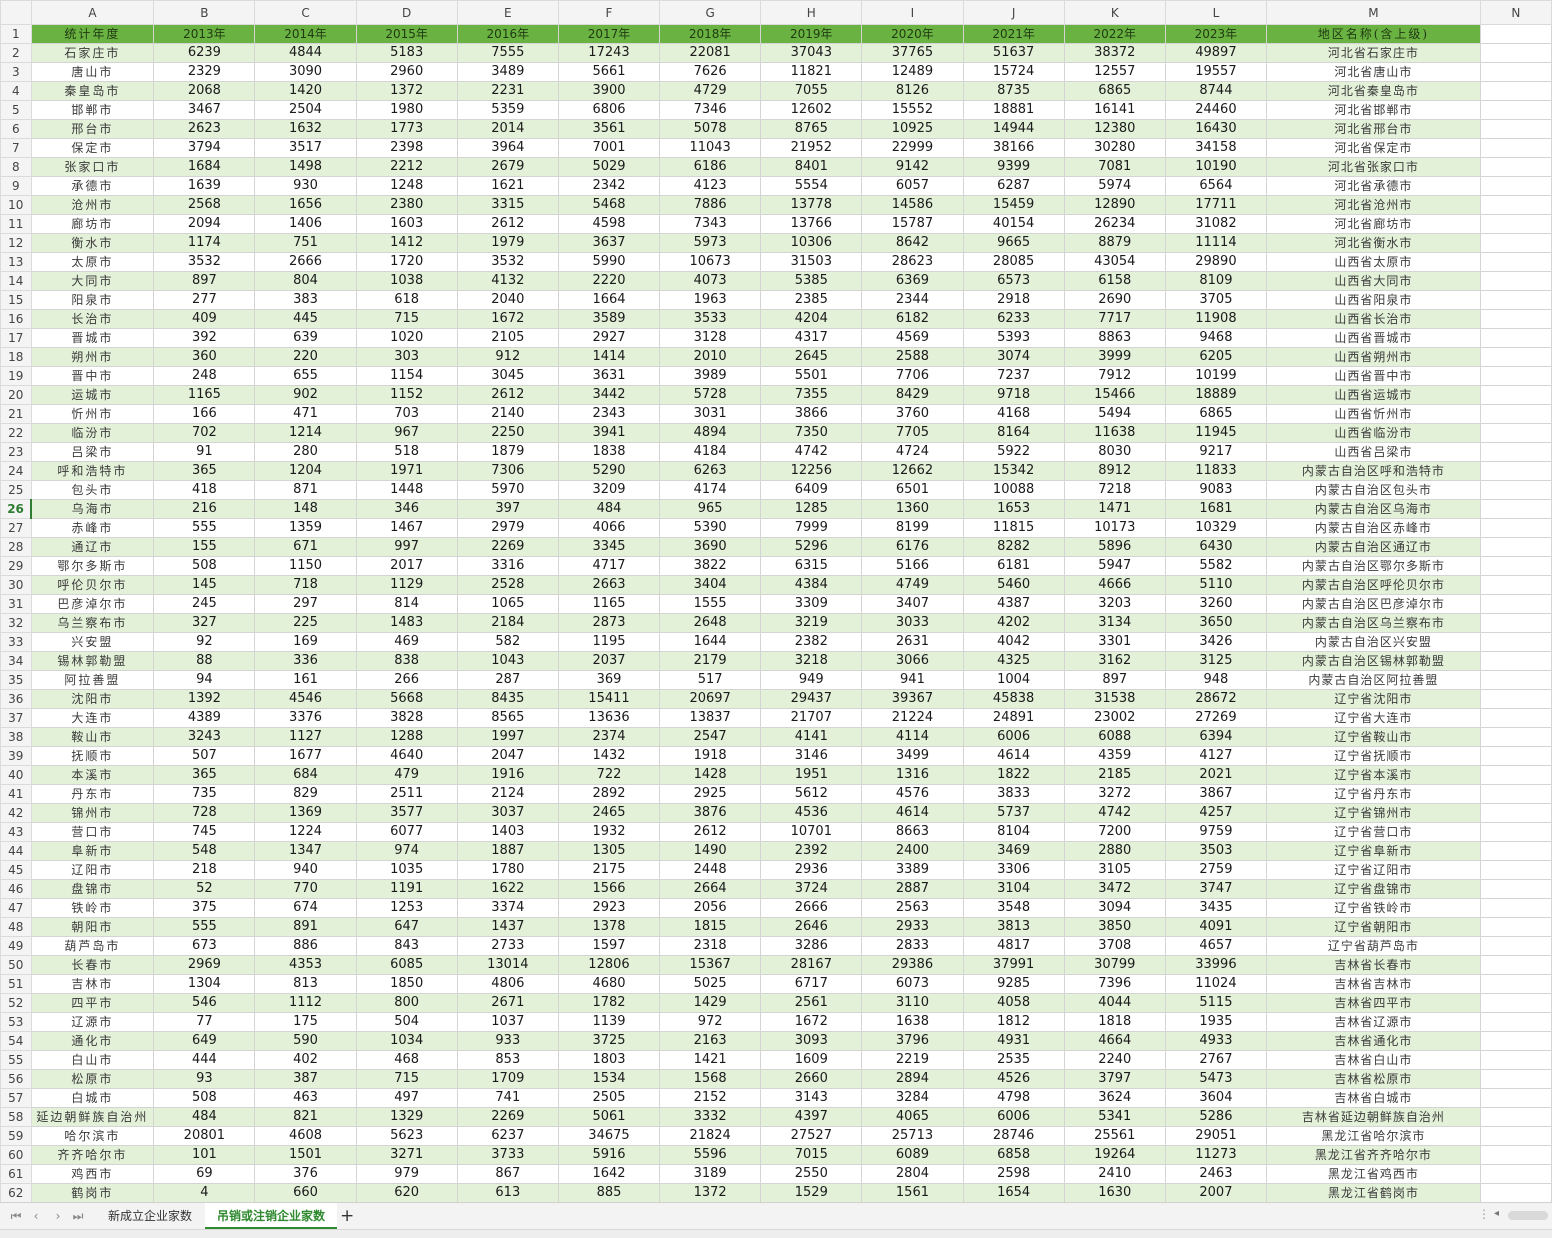 This screenshot has height=1238, width=1552. I want to click on value-cell: 9759, so click(1216, 832).